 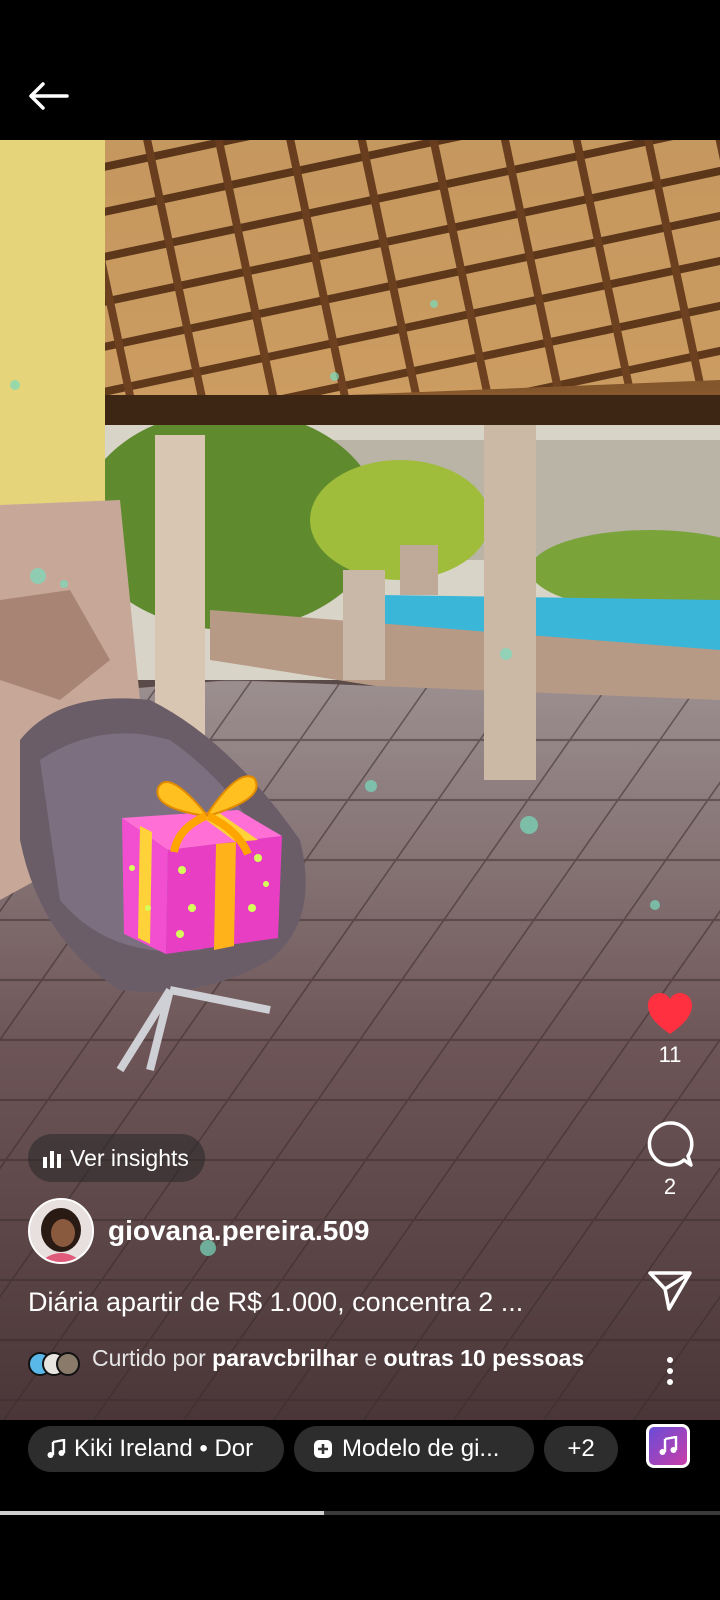 I want to click on arrow-left-icon, so click(x=49, y=96).